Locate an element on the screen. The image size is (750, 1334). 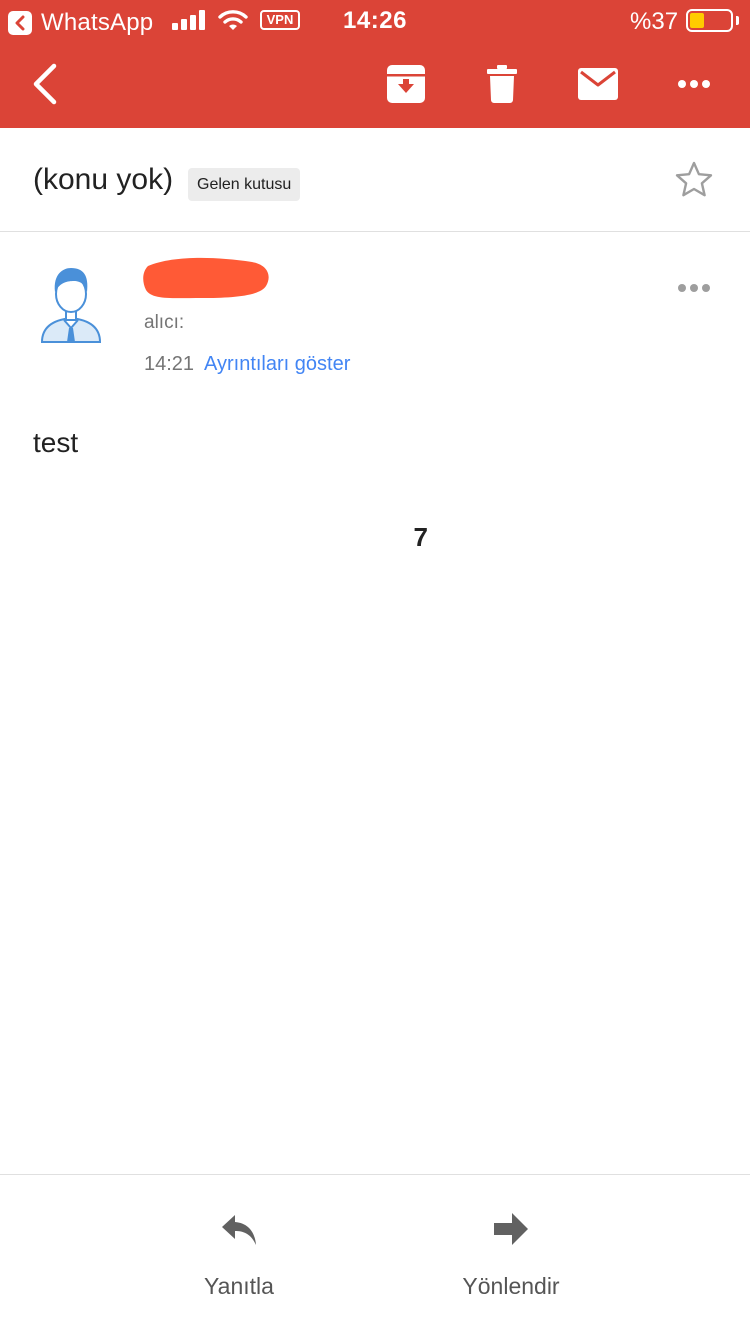
forward-icon is located at coordinates (511, 1229).